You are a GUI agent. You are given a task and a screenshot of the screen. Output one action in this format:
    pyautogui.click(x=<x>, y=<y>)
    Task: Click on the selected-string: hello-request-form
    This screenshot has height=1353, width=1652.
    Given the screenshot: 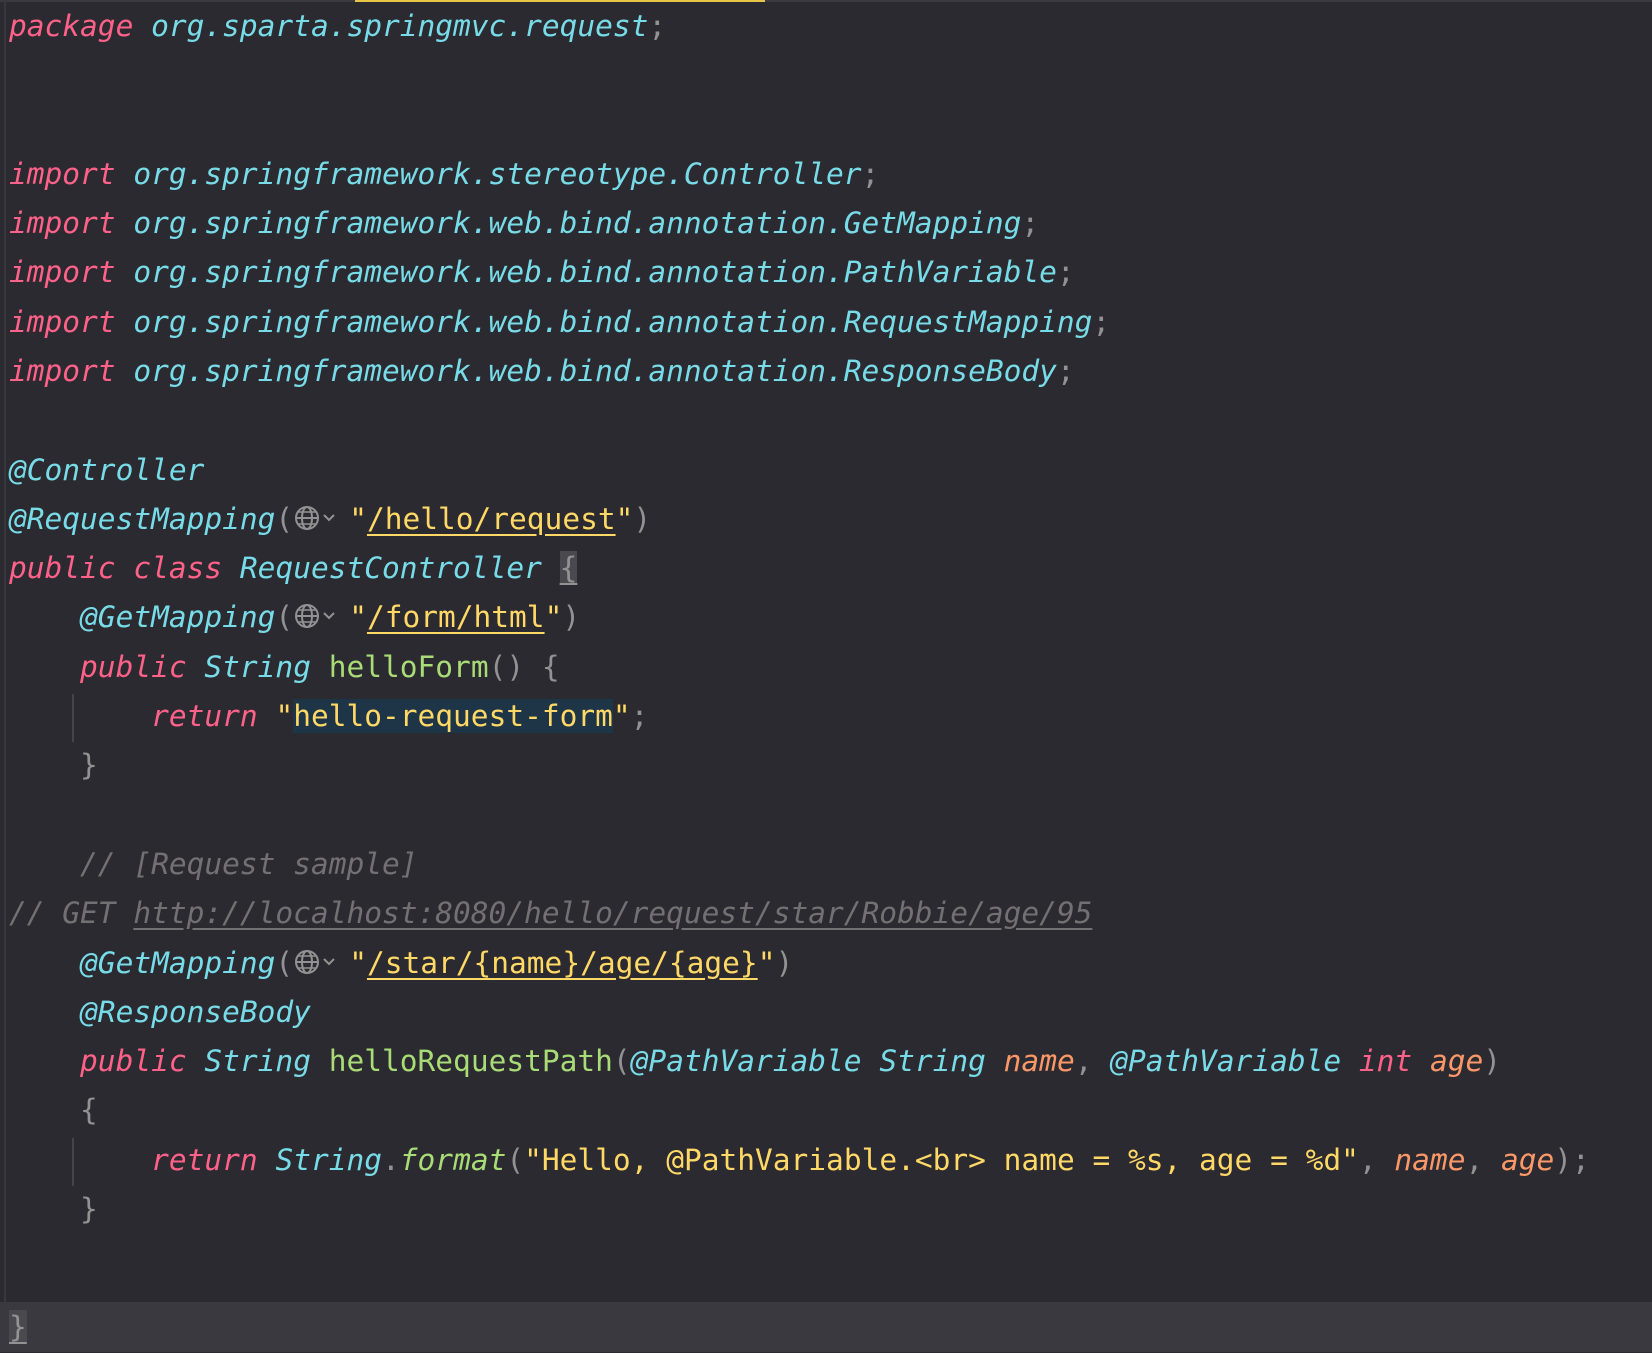 What is the action you would take?
    pyautogui.click(x=453, y=716)
    